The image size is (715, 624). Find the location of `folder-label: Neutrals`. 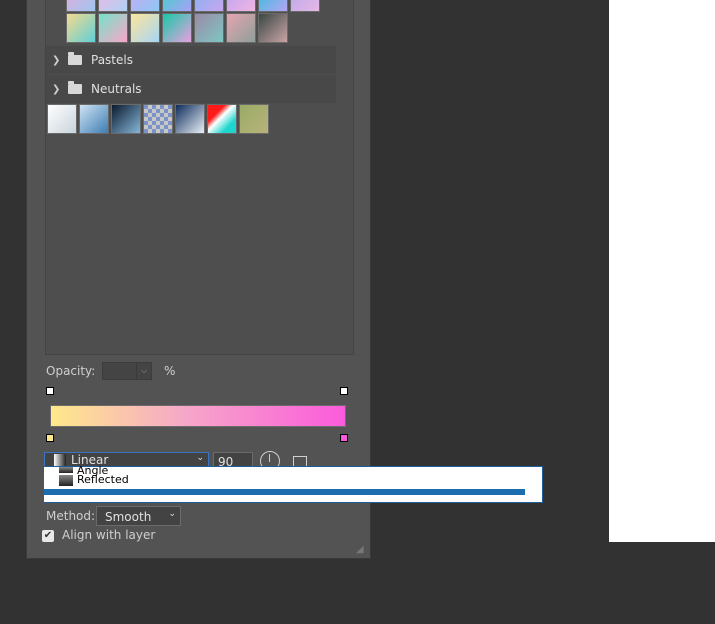

folder-label: Neutrals is located at coordinates (116, 89).